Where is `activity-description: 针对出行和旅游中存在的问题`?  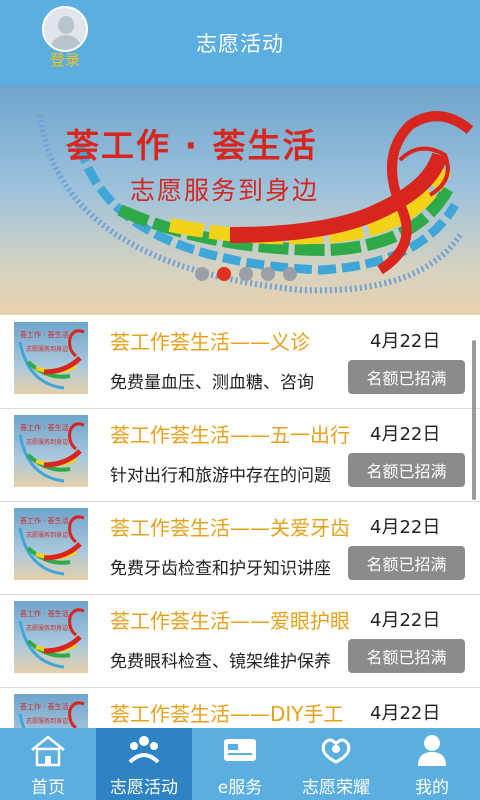 activity-description: 针对出行和旅游中存在的问题 is located at coordinates (220, 476).